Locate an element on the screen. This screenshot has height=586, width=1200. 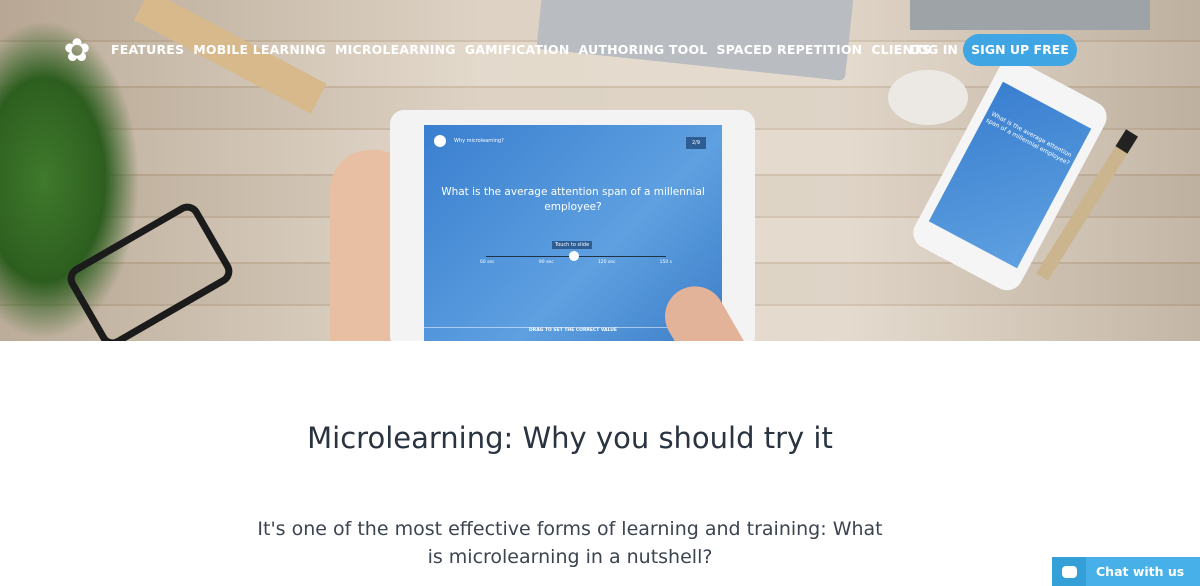
chat-button: Chat with us is located at coordinates (1126, 571).